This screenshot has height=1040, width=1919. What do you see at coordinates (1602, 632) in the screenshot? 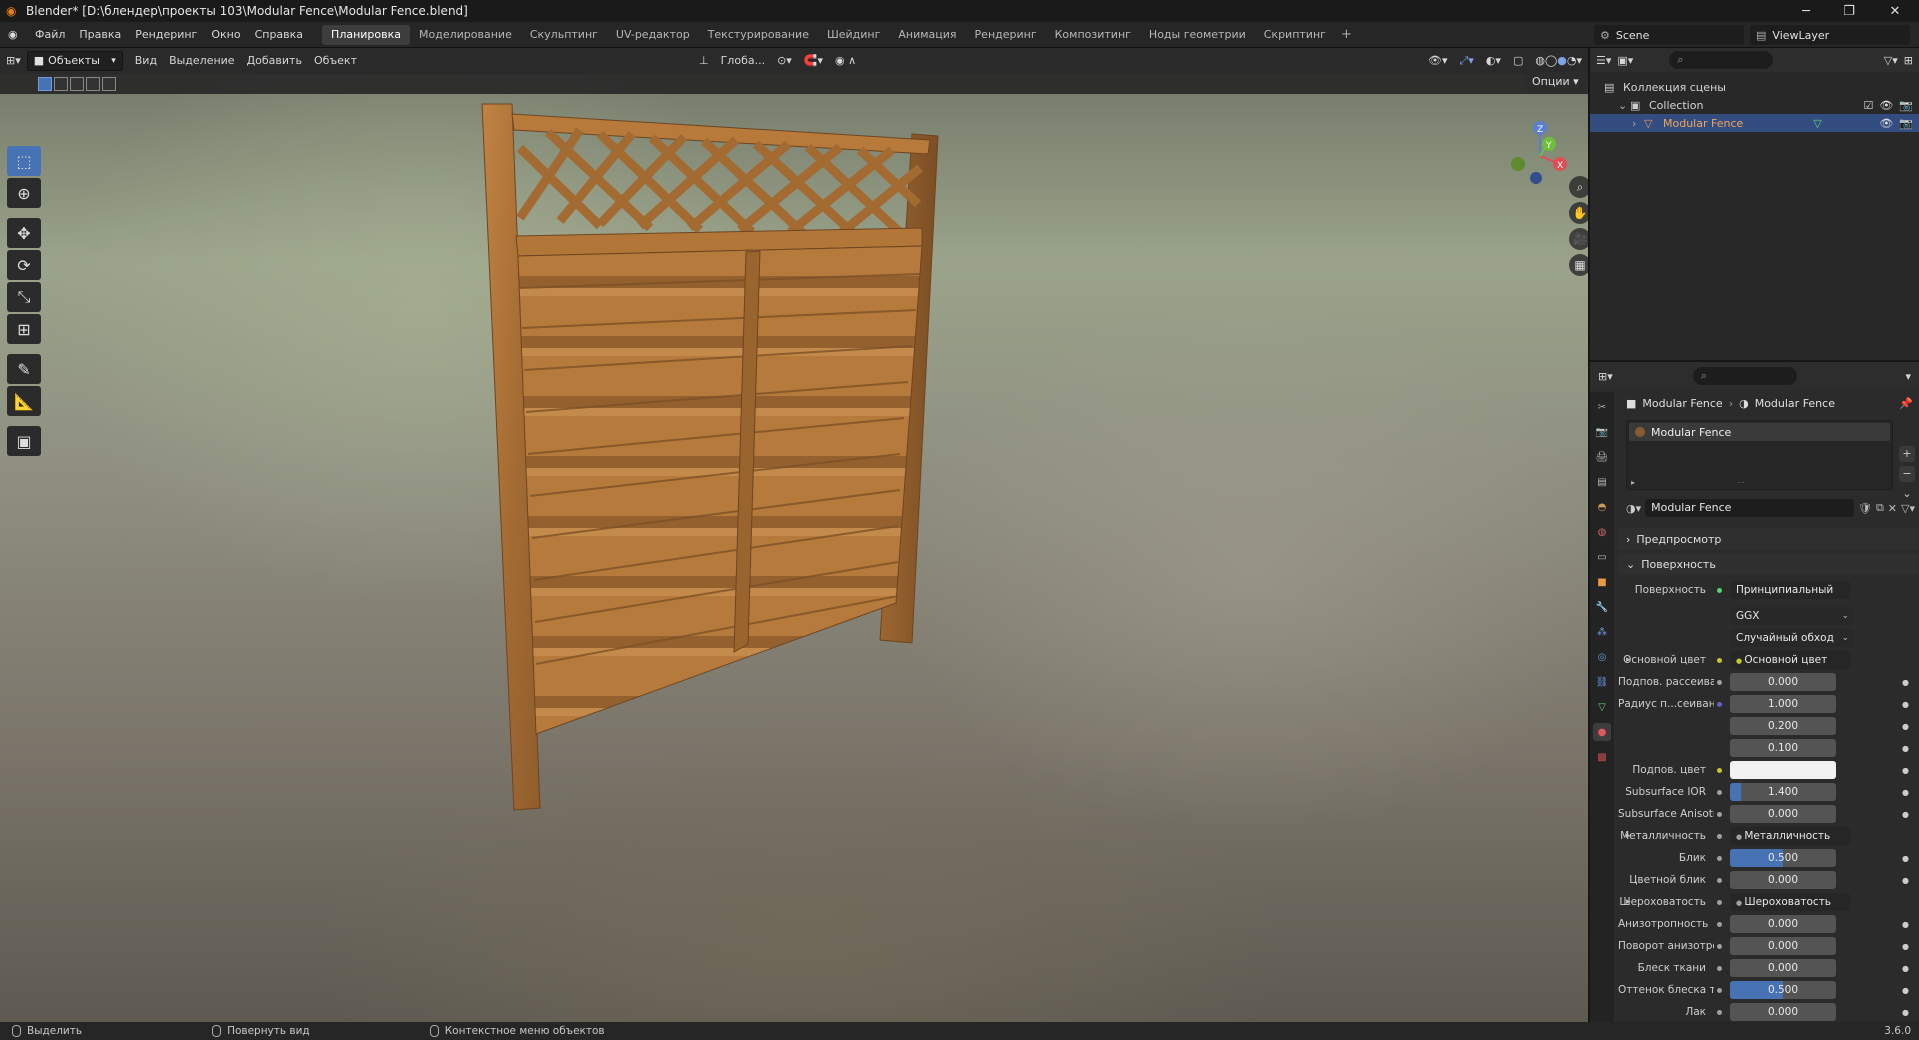
I see `particles-tab-icon: ⁂` at bounding box center [1602, 632].